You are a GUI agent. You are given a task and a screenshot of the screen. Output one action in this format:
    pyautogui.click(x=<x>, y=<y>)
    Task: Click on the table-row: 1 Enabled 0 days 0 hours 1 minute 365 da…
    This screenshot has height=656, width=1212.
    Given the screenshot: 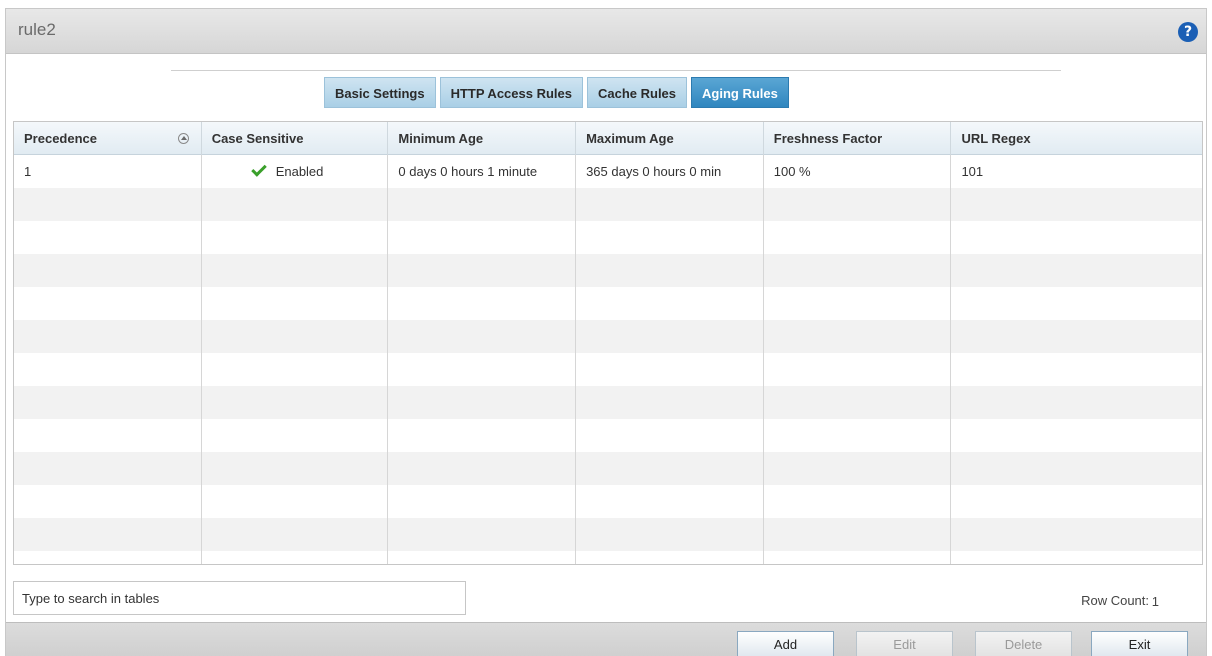 What is the action you would take?
    pyautogui.click(x=608, y=171)
    